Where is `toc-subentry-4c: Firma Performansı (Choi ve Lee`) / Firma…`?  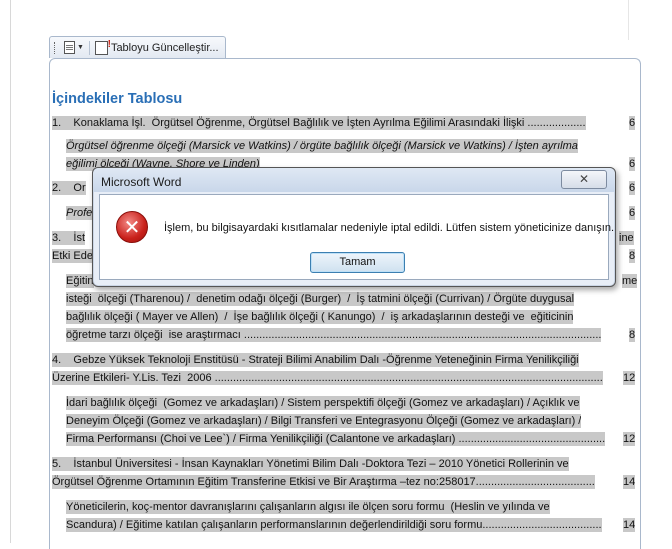 toc-subentry-4c: Firma Performansı (Choi ve Lee`) / Firma… is located at coordinates (336, 439).